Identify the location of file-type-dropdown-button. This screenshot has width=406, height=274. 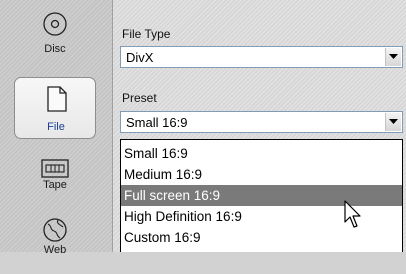
(393, 57).